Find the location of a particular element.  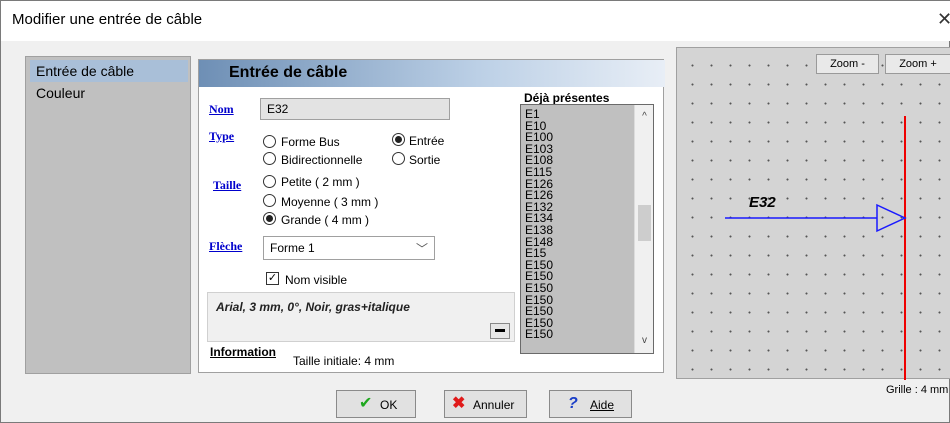

connector-label: E32 is located at coordinates (762, 202).